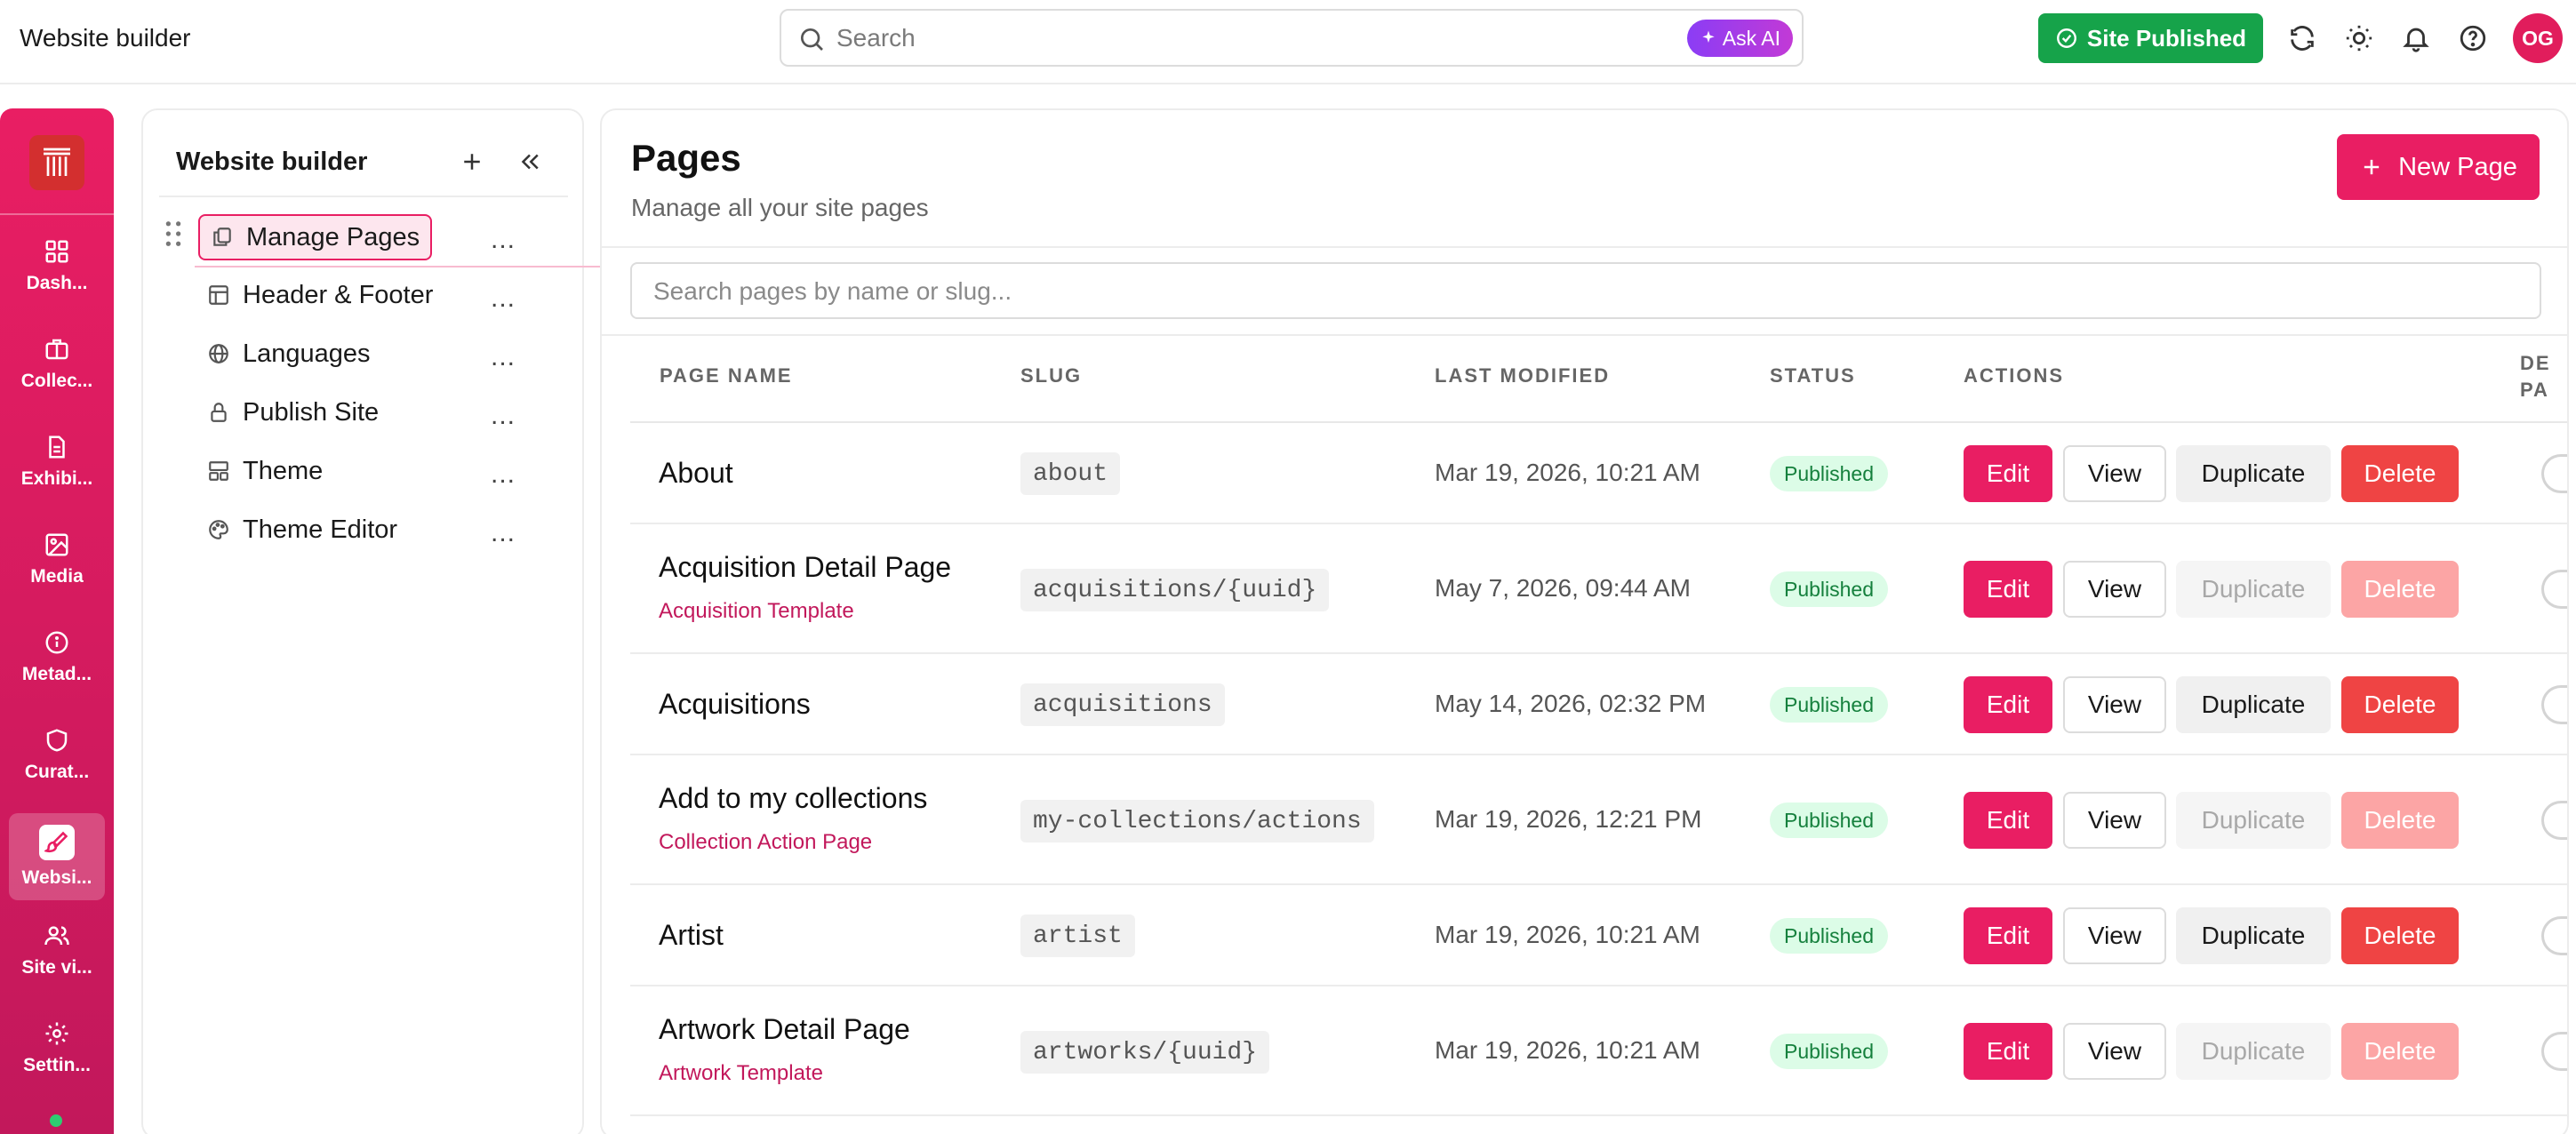 This screenshot has height=1134, width=2576. I want to click on top-bar: Website builder Ask AI Site Published OG, so click(1288, 42).